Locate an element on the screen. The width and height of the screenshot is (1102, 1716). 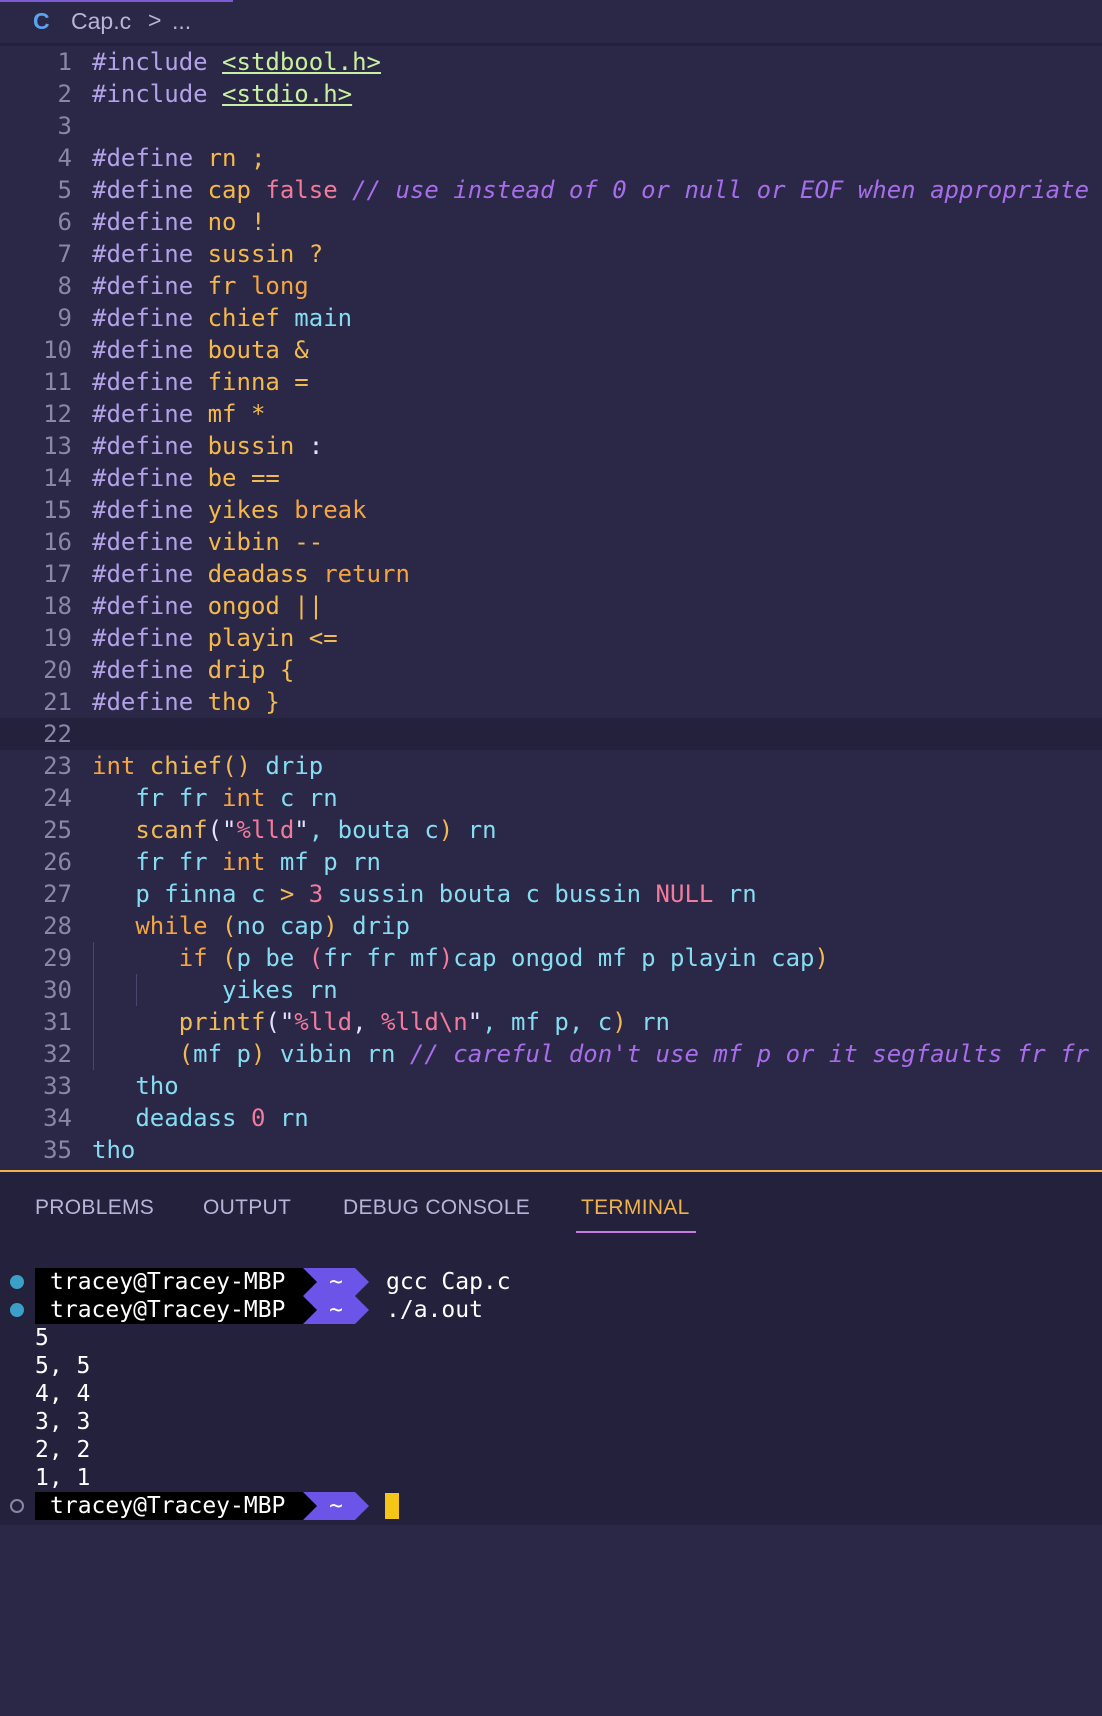
code-line: 24 fr fr int c rn is located at coordinates (551, 798).